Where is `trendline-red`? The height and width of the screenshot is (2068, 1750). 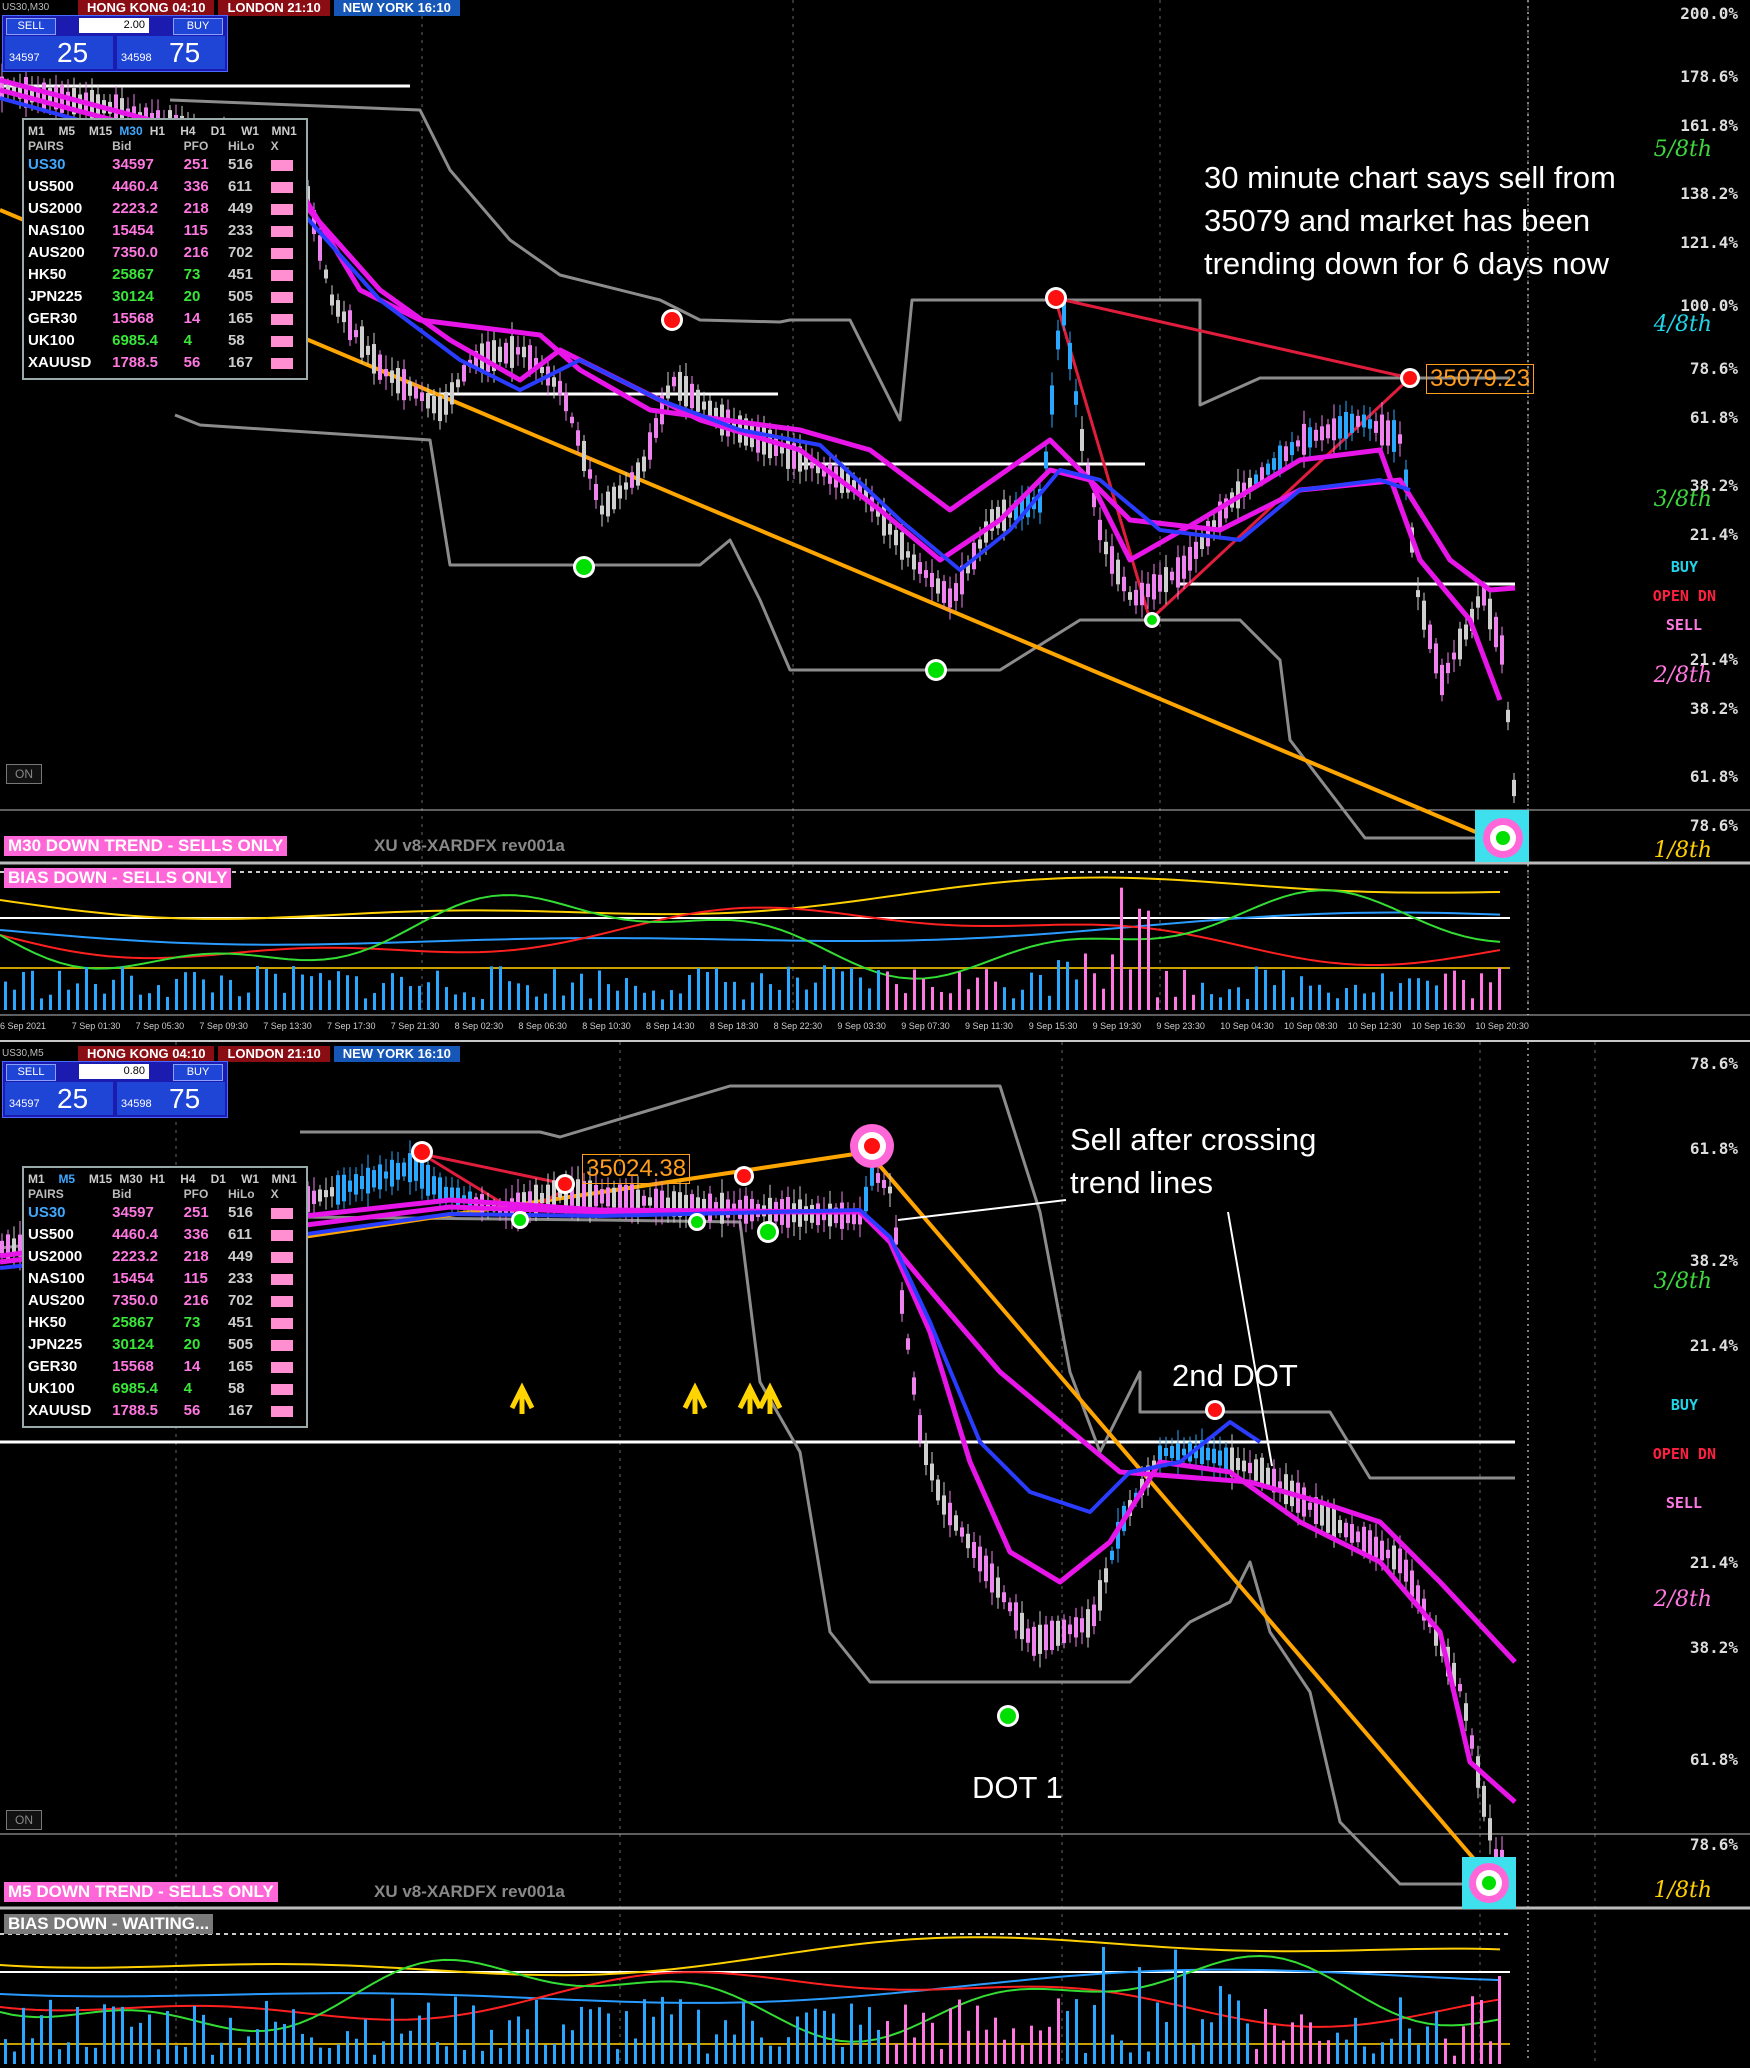 trendline-red is located at coordinates (493, 1169).